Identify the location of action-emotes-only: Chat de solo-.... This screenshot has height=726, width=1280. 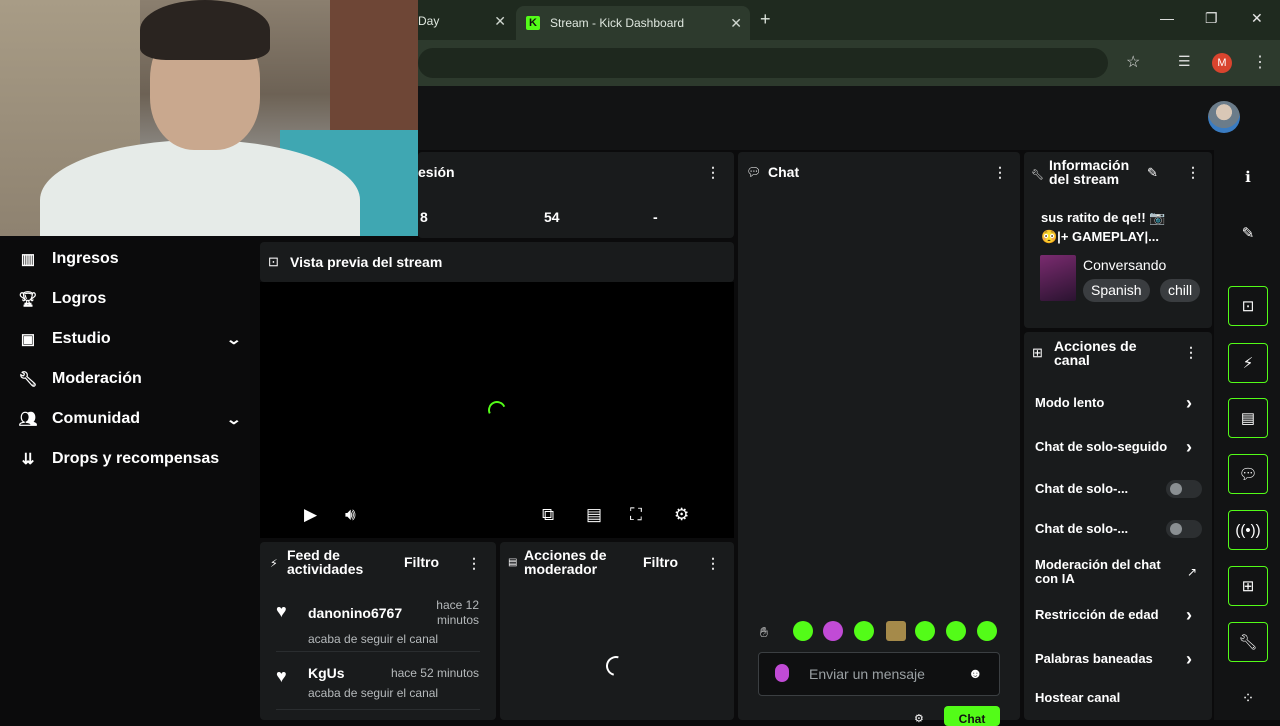
(1095, 529).